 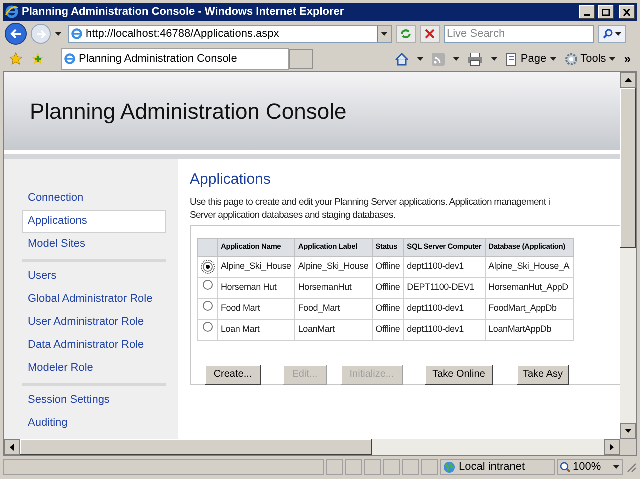 What do you see at coordinates (497, 467) in the screenshot?
I see `security-zone: Local intranet` at bounding box center [497, 467].